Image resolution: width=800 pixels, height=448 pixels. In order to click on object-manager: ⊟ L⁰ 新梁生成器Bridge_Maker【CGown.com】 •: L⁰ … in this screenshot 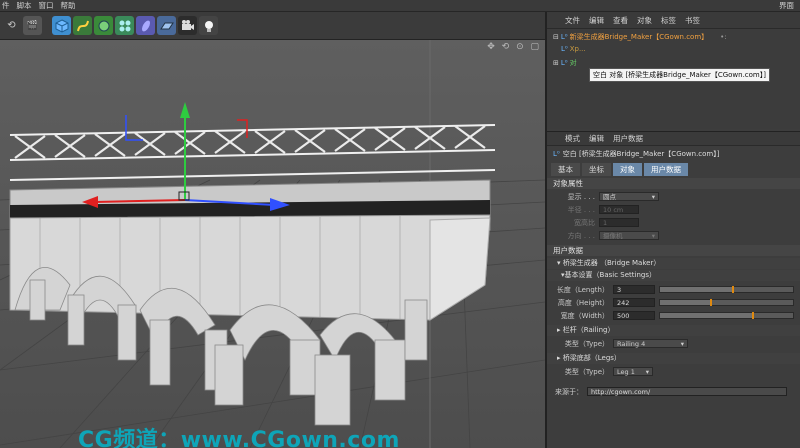, I will do `click(673, 79)`.